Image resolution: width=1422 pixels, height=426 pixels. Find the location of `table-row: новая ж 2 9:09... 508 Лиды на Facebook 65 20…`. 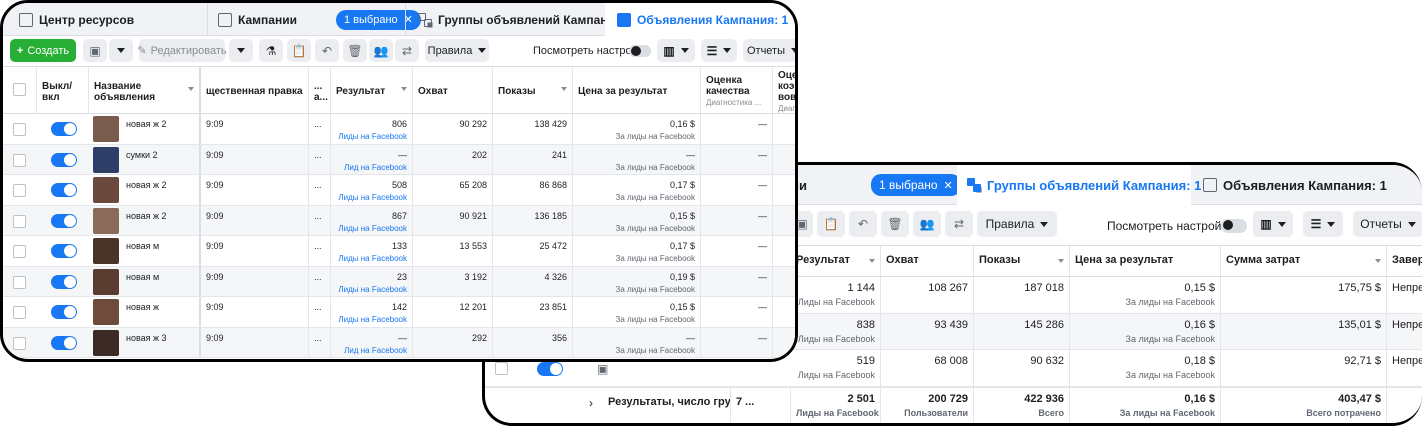

table-row: новая ж 2 9:09... 508 Лиды на Facebook 65 20… is located at coordinates (399, 190).